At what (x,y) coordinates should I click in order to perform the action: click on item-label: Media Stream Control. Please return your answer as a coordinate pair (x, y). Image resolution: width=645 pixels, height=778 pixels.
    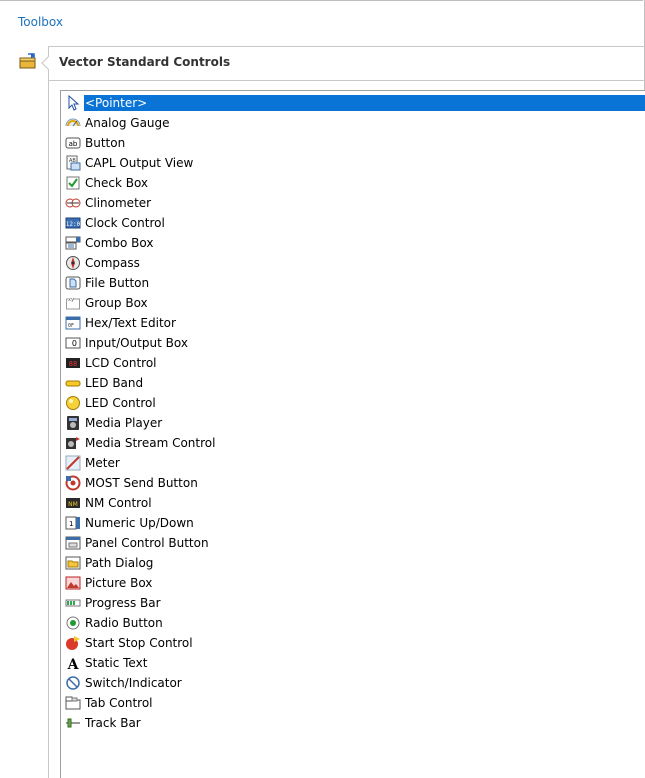
    Looking at the image, I should click on (150, 443).